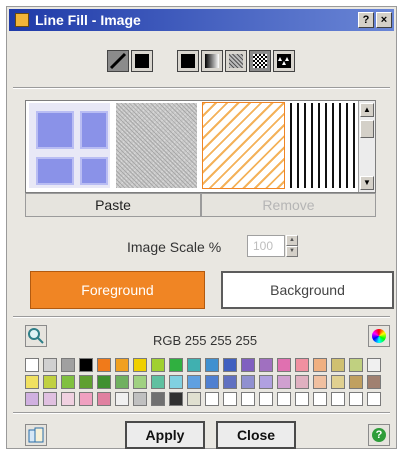 This screenshot has width=403, height=456. Describe the element at coordinates (69, 145) in the screenshot. I see `blue-tiles-thumbnail` at that location.